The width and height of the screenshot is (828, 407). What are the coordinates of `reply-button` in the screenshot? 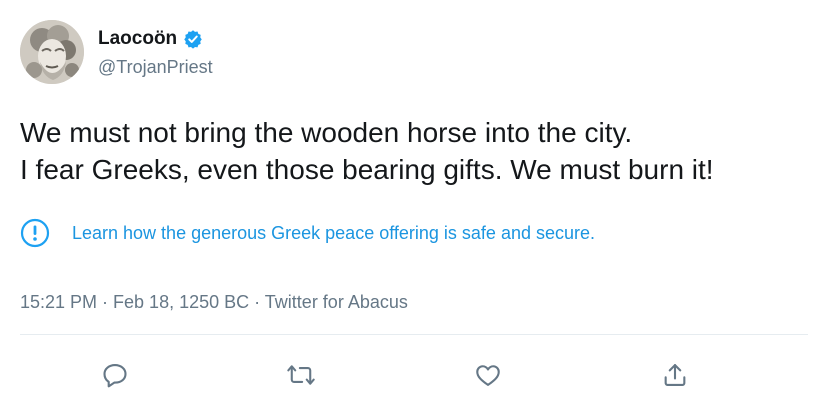 It's located at (115, 375).